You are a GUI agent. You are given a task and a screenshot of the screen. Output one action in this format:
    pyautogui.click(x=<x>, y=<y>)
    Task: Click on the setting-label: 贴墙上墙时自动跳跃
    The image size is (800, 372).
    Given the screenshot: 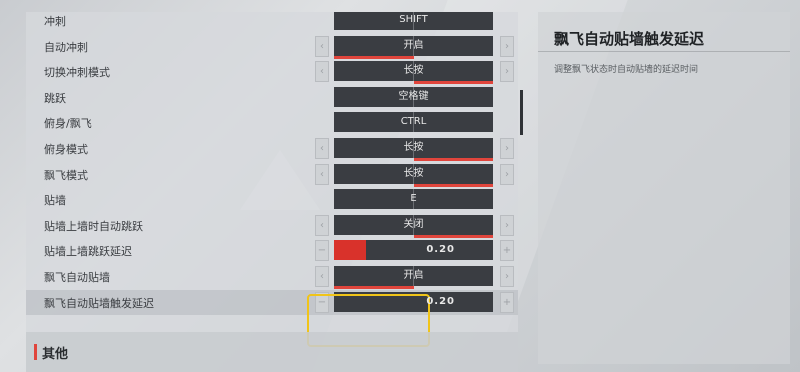 What is the action you would take?
    pyautogui.click(x=93, y=226)
    